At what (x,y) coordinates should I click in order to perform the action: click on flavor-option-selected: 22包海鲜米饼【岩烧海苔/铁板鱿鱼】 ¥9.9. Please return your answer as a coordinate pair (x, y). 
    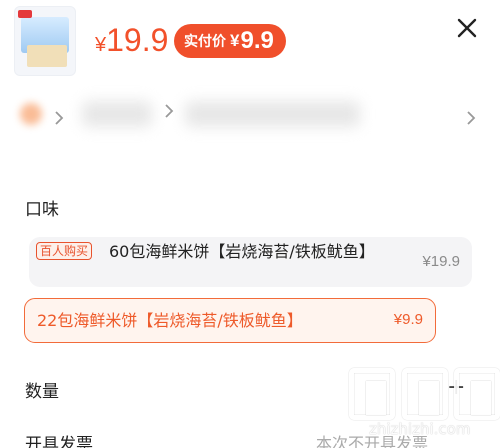
    Looking at the image, I should click on (230, 320).